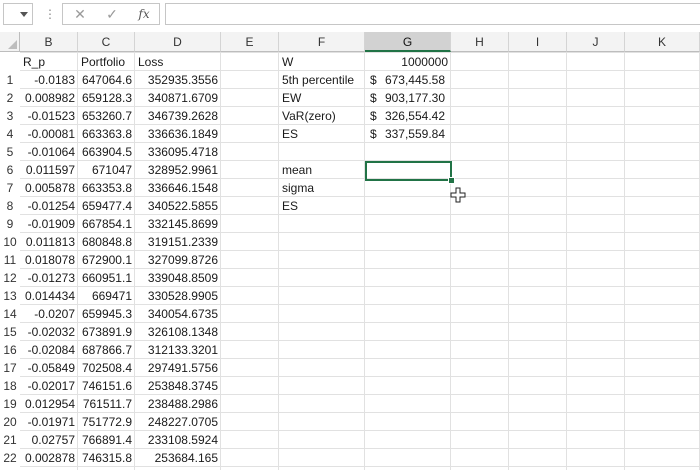 This screenshot has height=470, width=700. Describe the element at coordinates (10, 242) in the screenshot. I see `row-header: 10` at that location.